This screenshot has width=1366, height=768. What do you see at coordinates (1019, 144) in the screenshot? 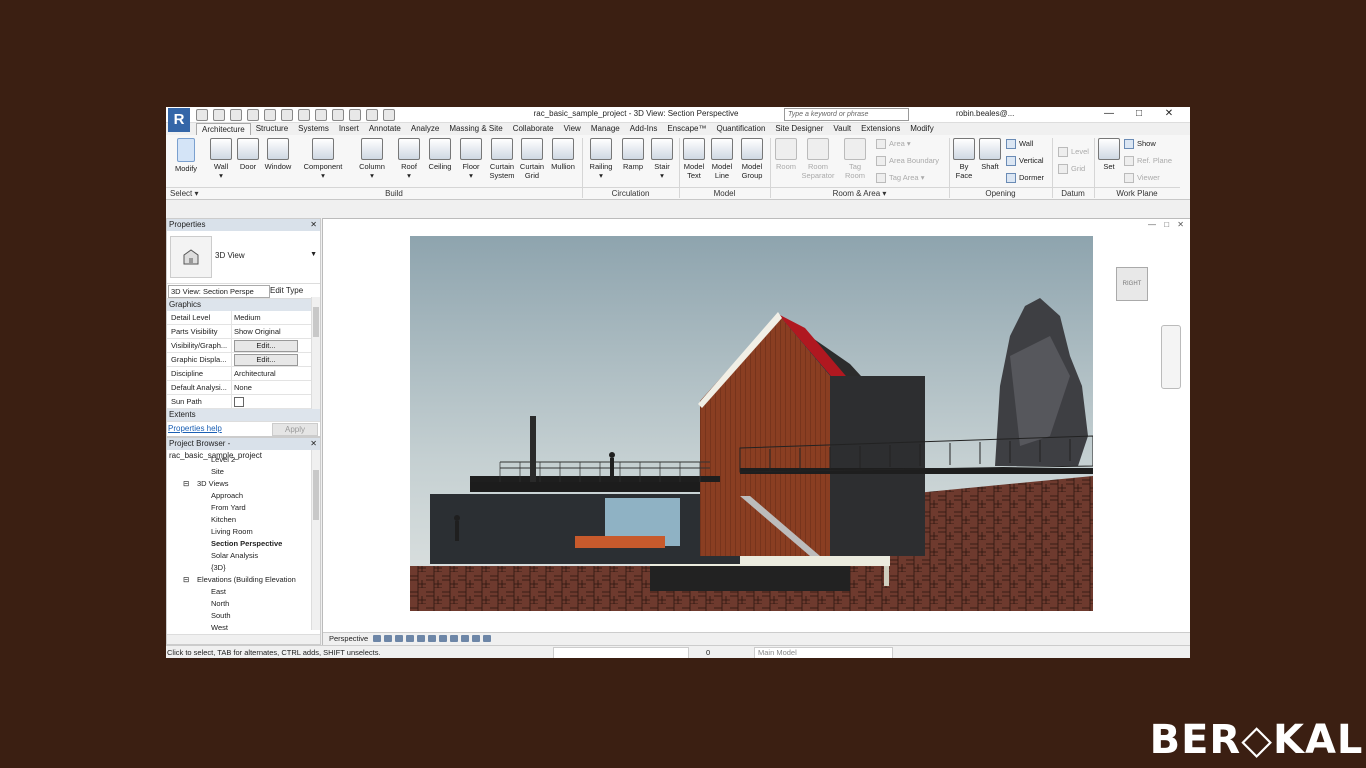
I see `wall-opening-button: Wall` at bounding box center [1019, 144].